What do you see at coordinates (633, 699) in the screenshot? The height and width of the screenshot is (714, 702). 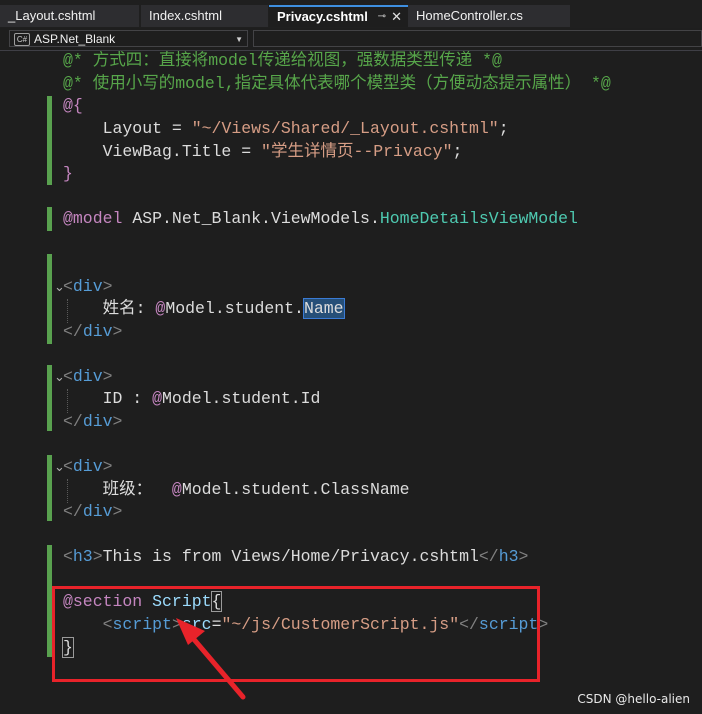 I see `watermark: CSDN @hello-alien` at bounding box center [633, 699].